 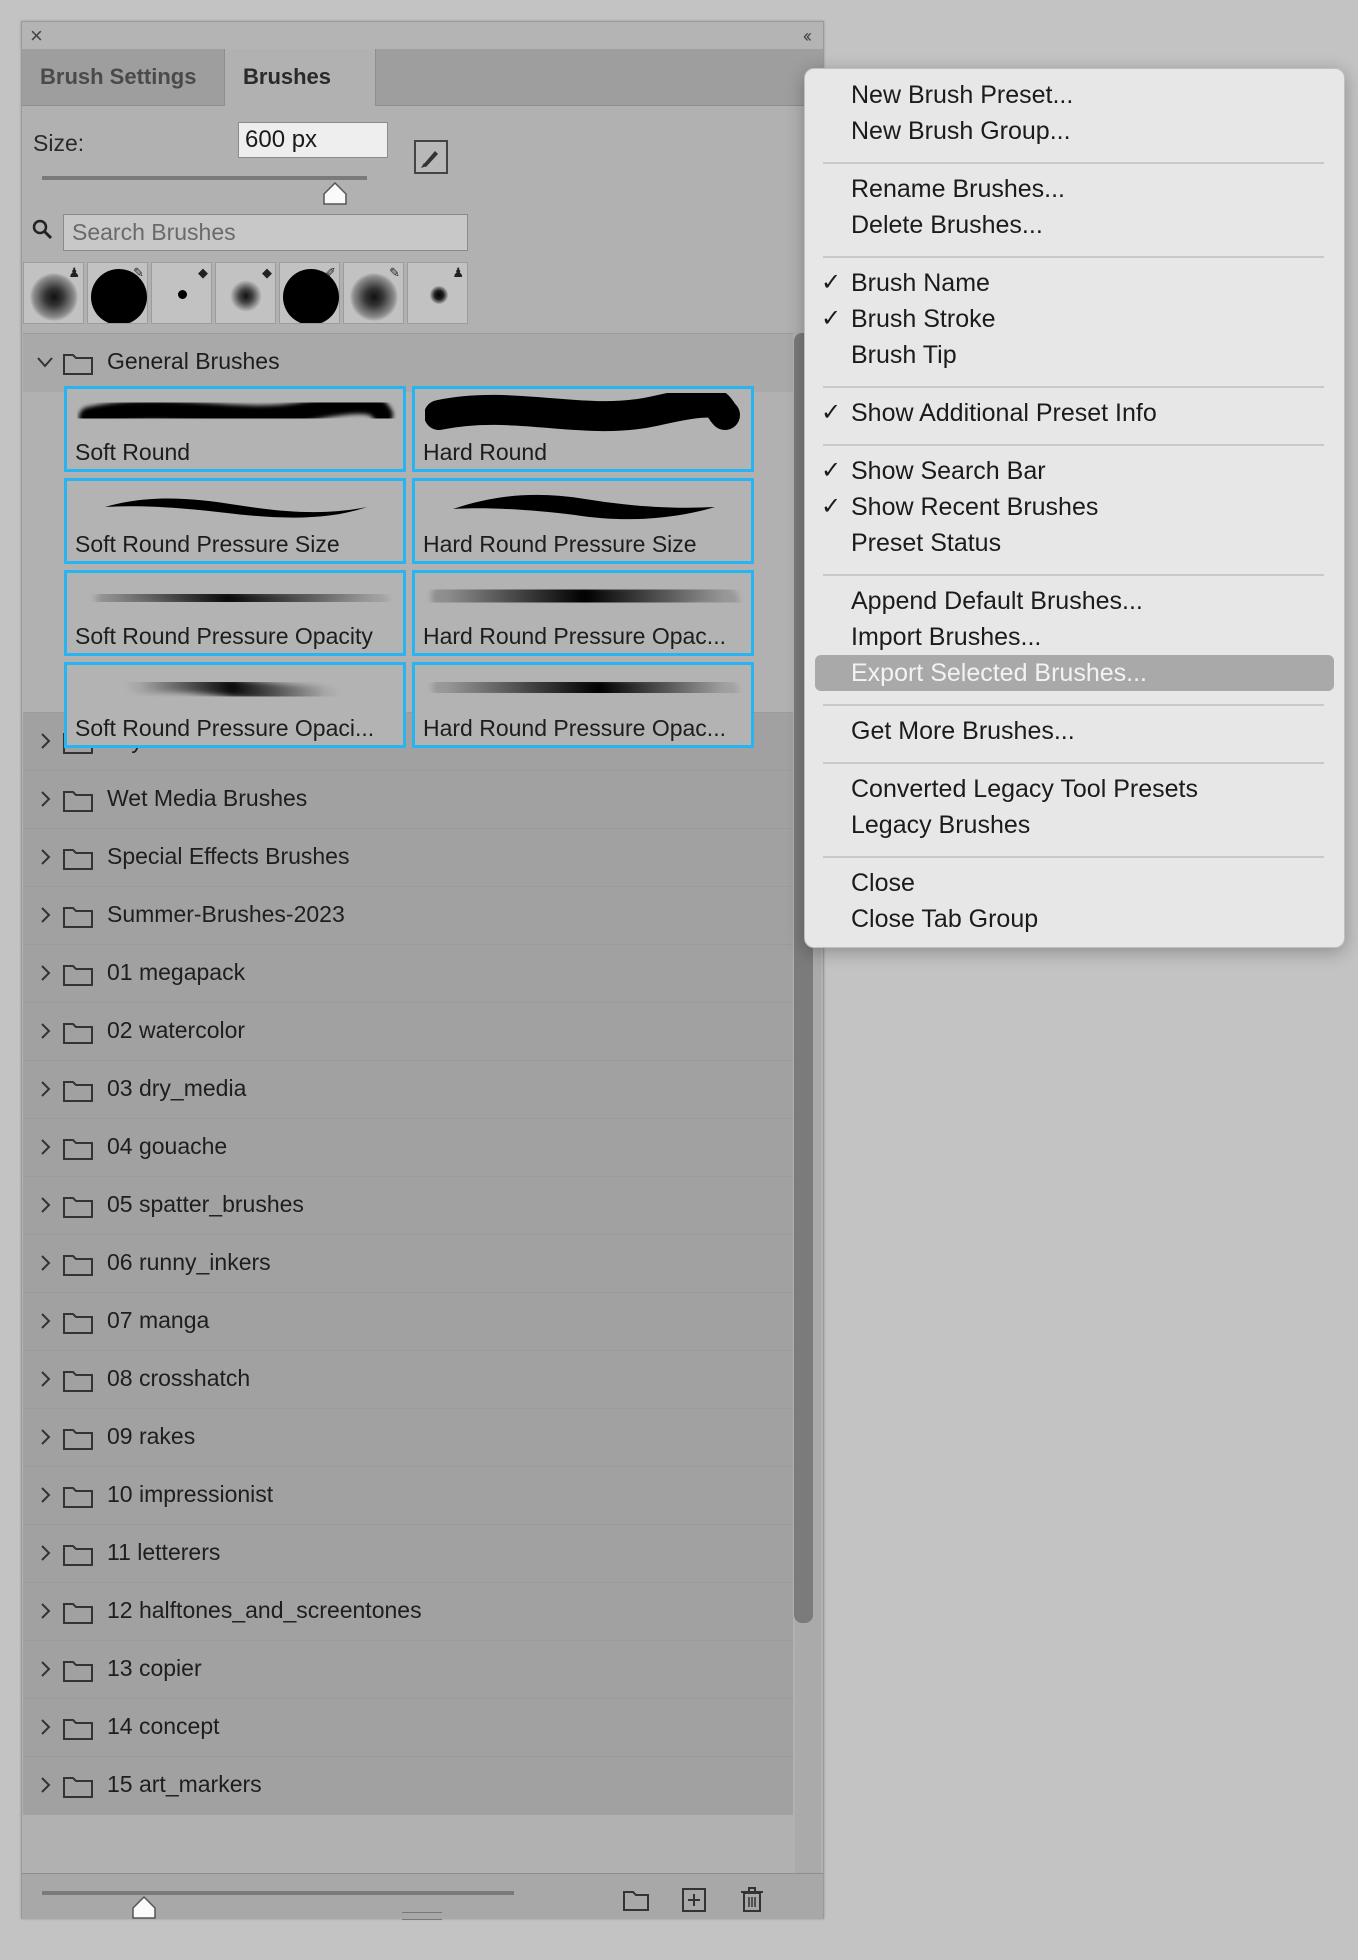 I want to click on resize-grip, so click(x=422, y=1916).